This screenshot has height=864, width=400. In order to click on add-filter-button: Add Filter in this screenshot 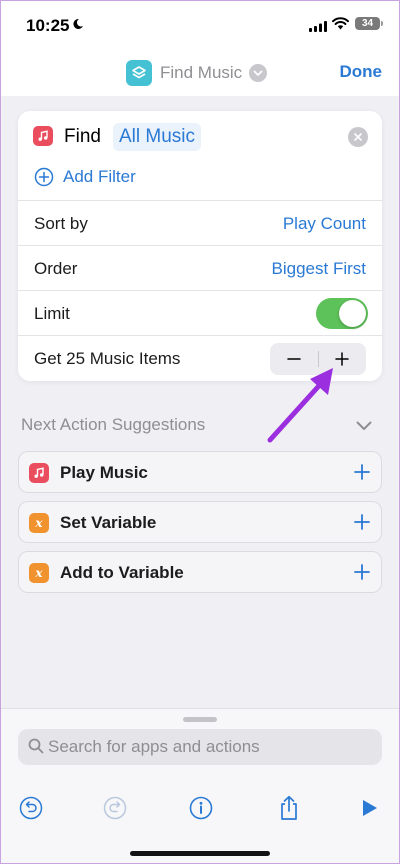, I will do `click(85, 177)`.